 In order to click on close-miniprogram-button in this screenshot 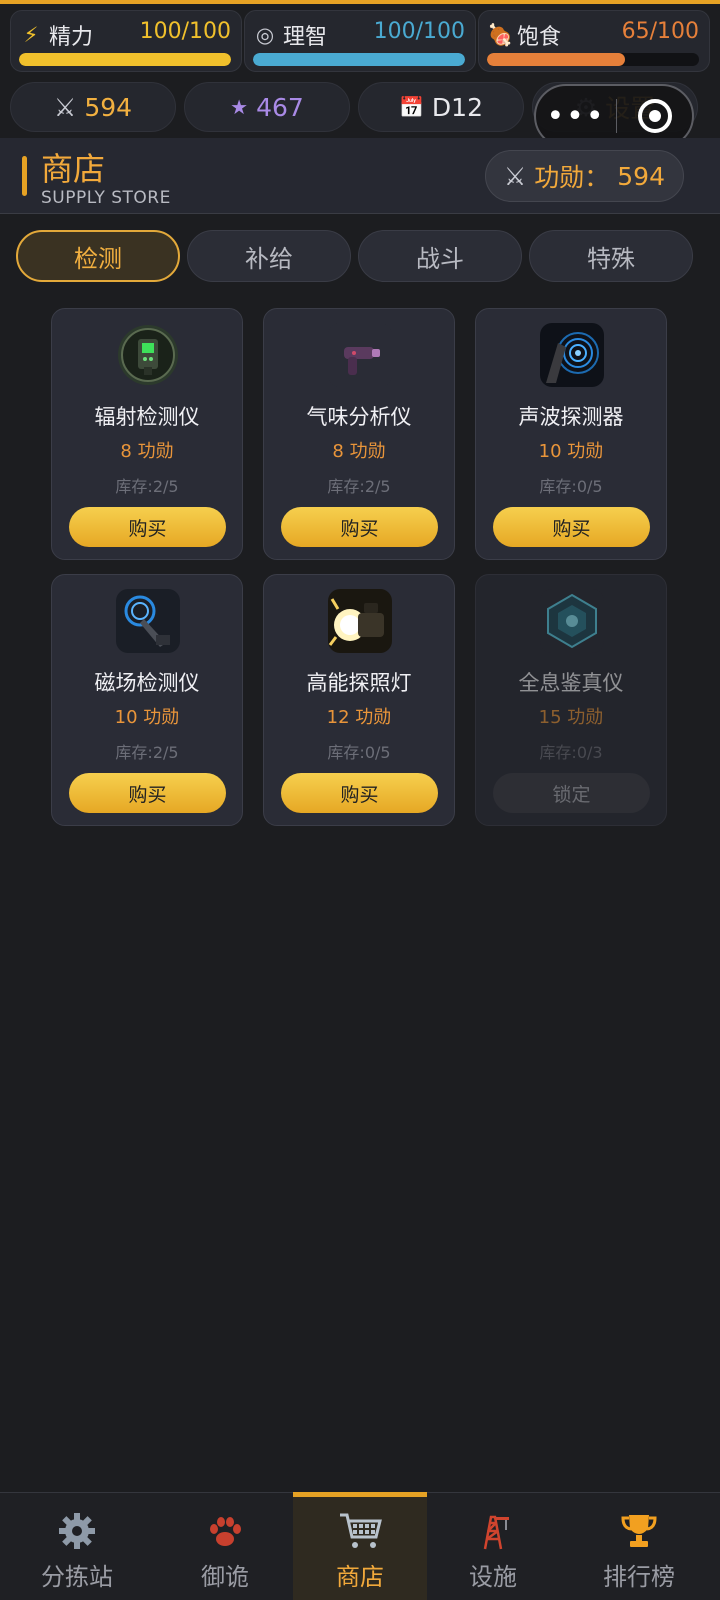, I will do `click(654, 116)`.